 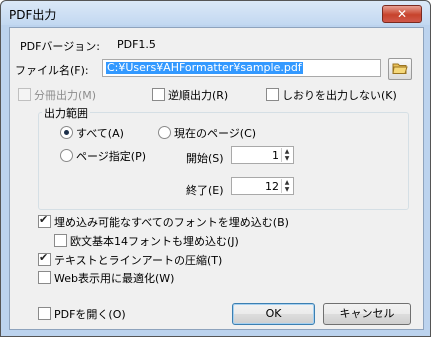 I want to click on reverse-output-label: 逆順出力(R), so click(x=198, y=95).